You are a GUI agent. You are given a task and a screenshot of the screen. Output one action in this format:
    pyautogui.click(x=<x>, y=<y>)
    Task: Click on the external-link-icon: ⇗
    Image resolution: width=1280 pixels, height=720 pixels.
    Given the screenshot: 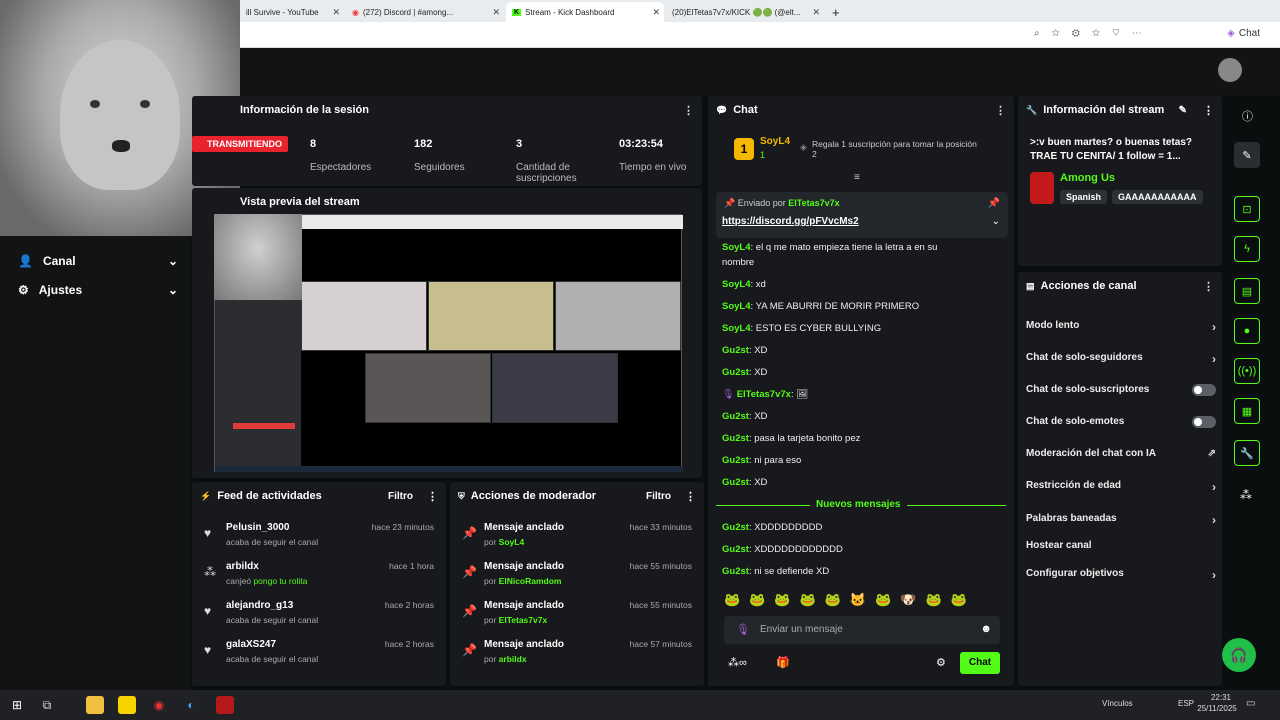 What is the action you would take?
    pyautogui.click(x=1211, y=453)
    